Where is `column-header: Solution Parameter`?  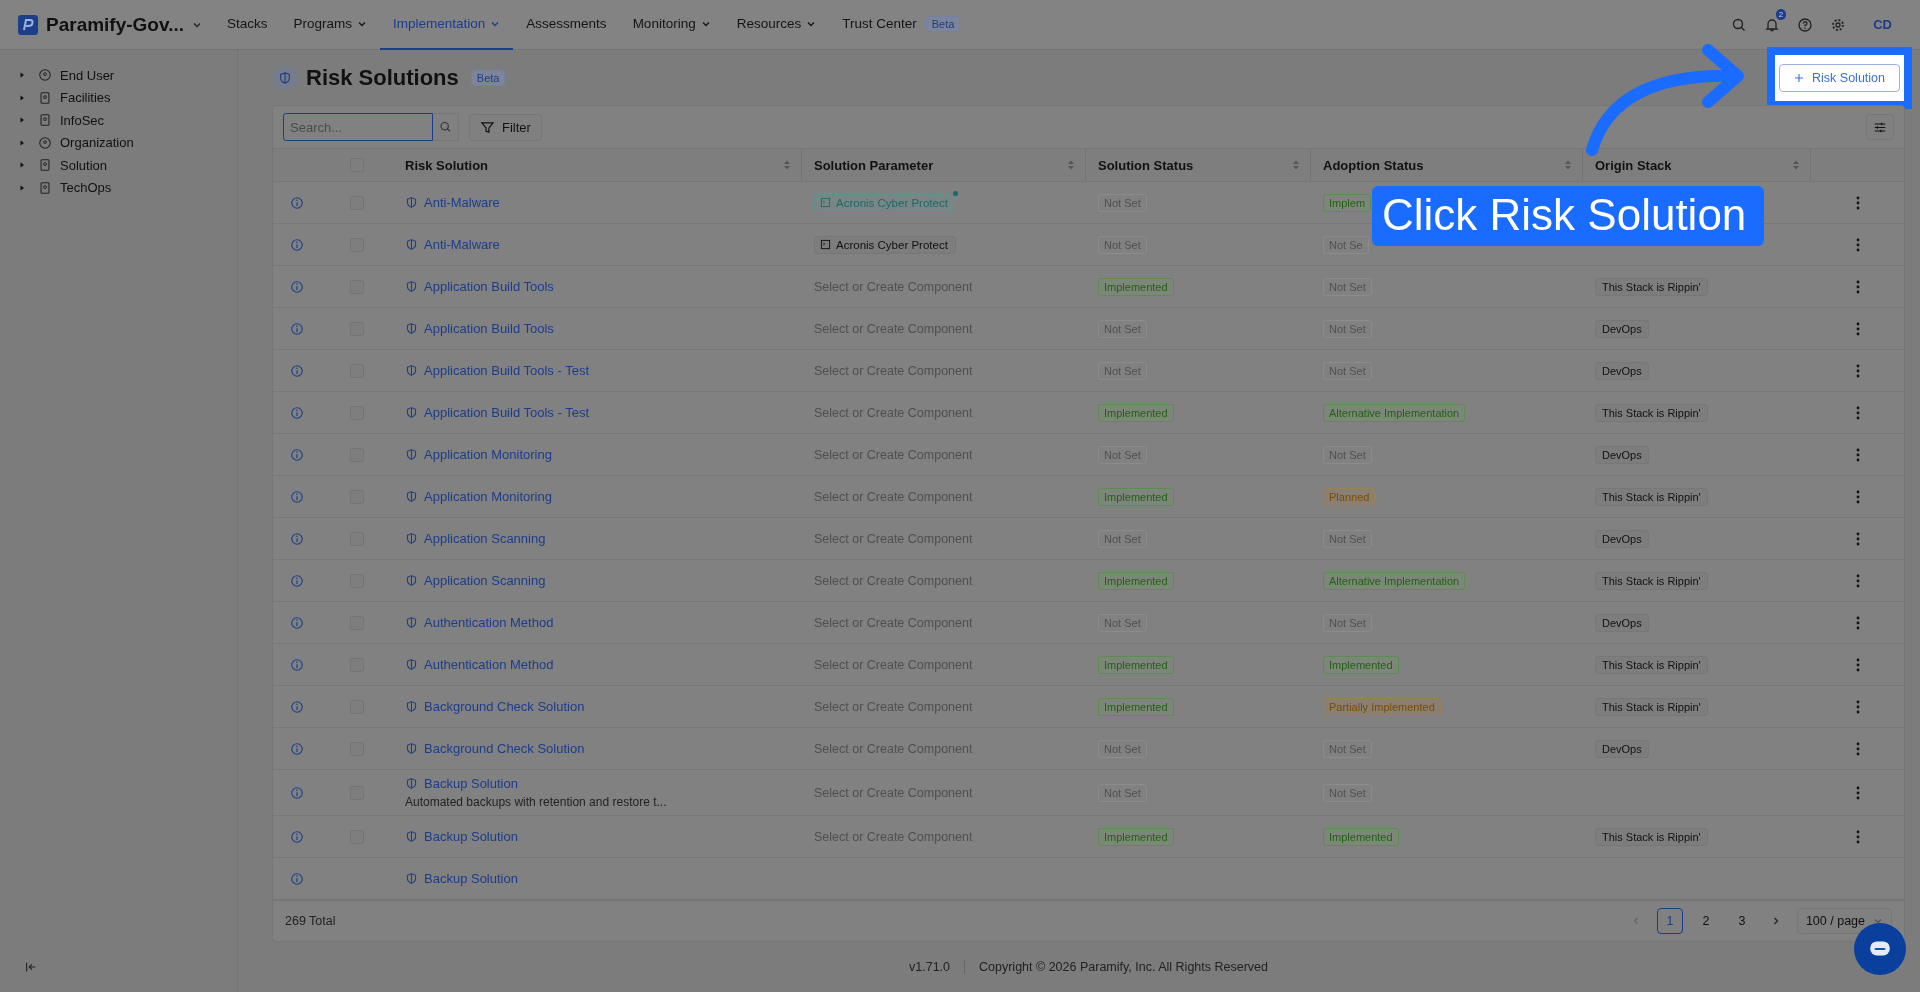
column-header: Solution Parameter is located at coordinates (874, 165).